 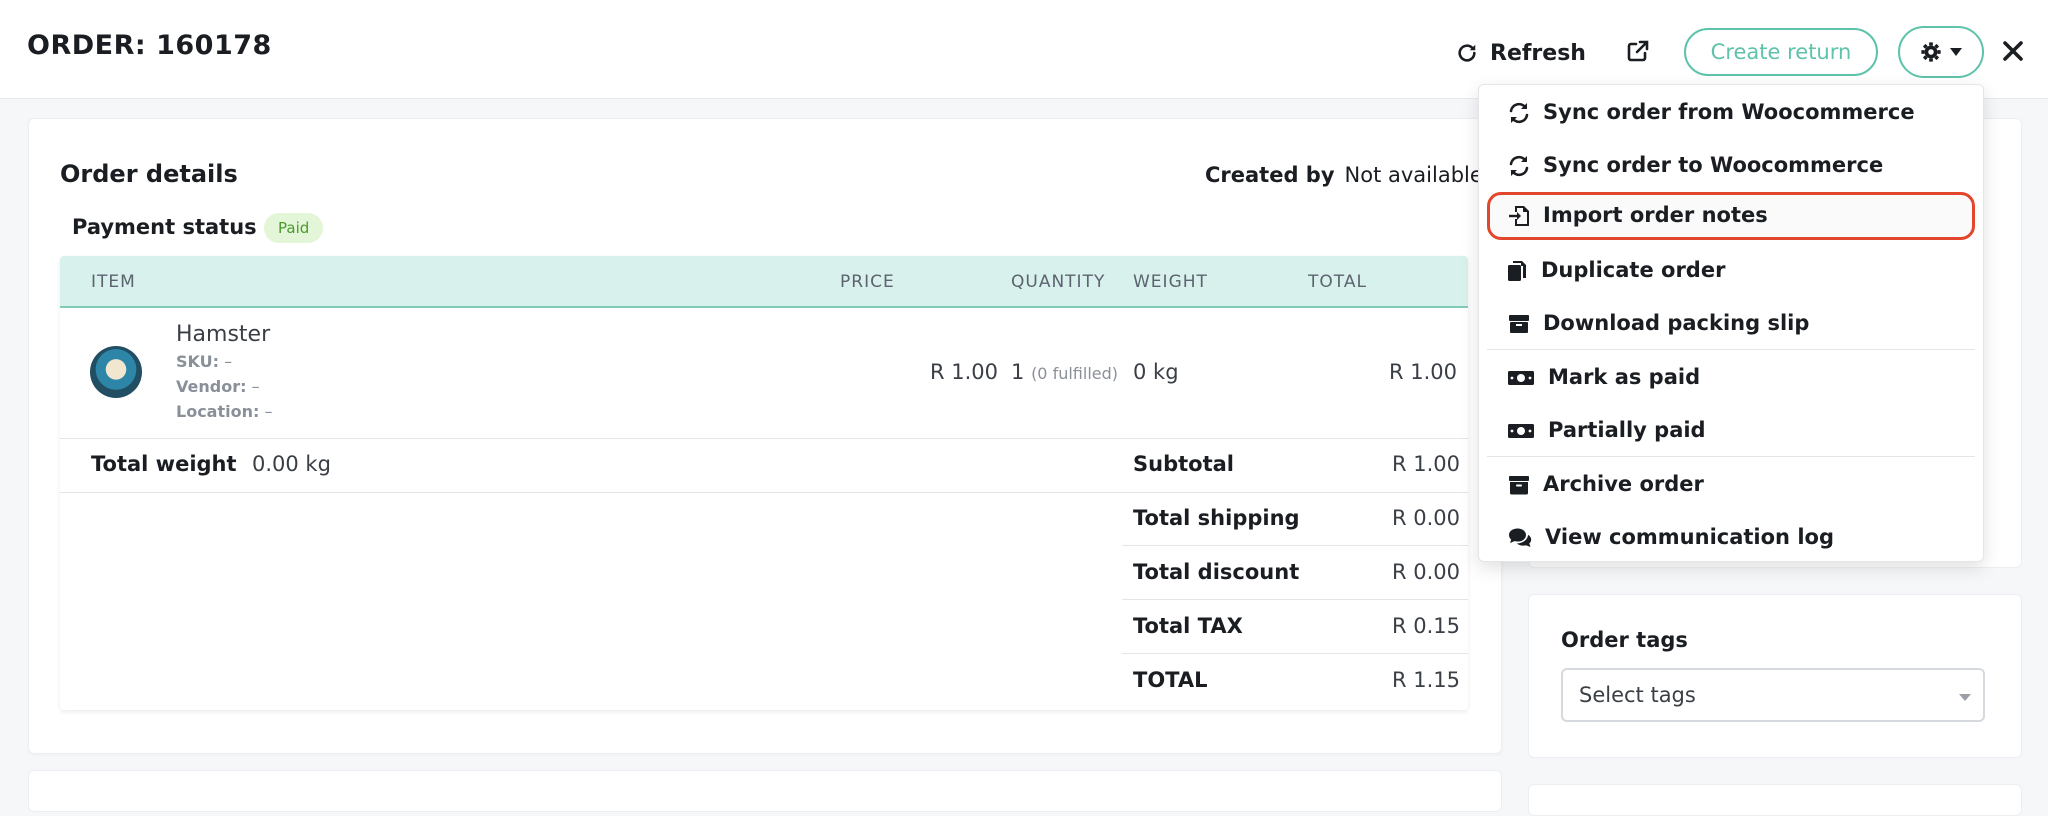 What do you see at coordinates (1689, 537) in the screenshot?
I see `menu-item-label: View communication log` at bounding box center [1689, 537].